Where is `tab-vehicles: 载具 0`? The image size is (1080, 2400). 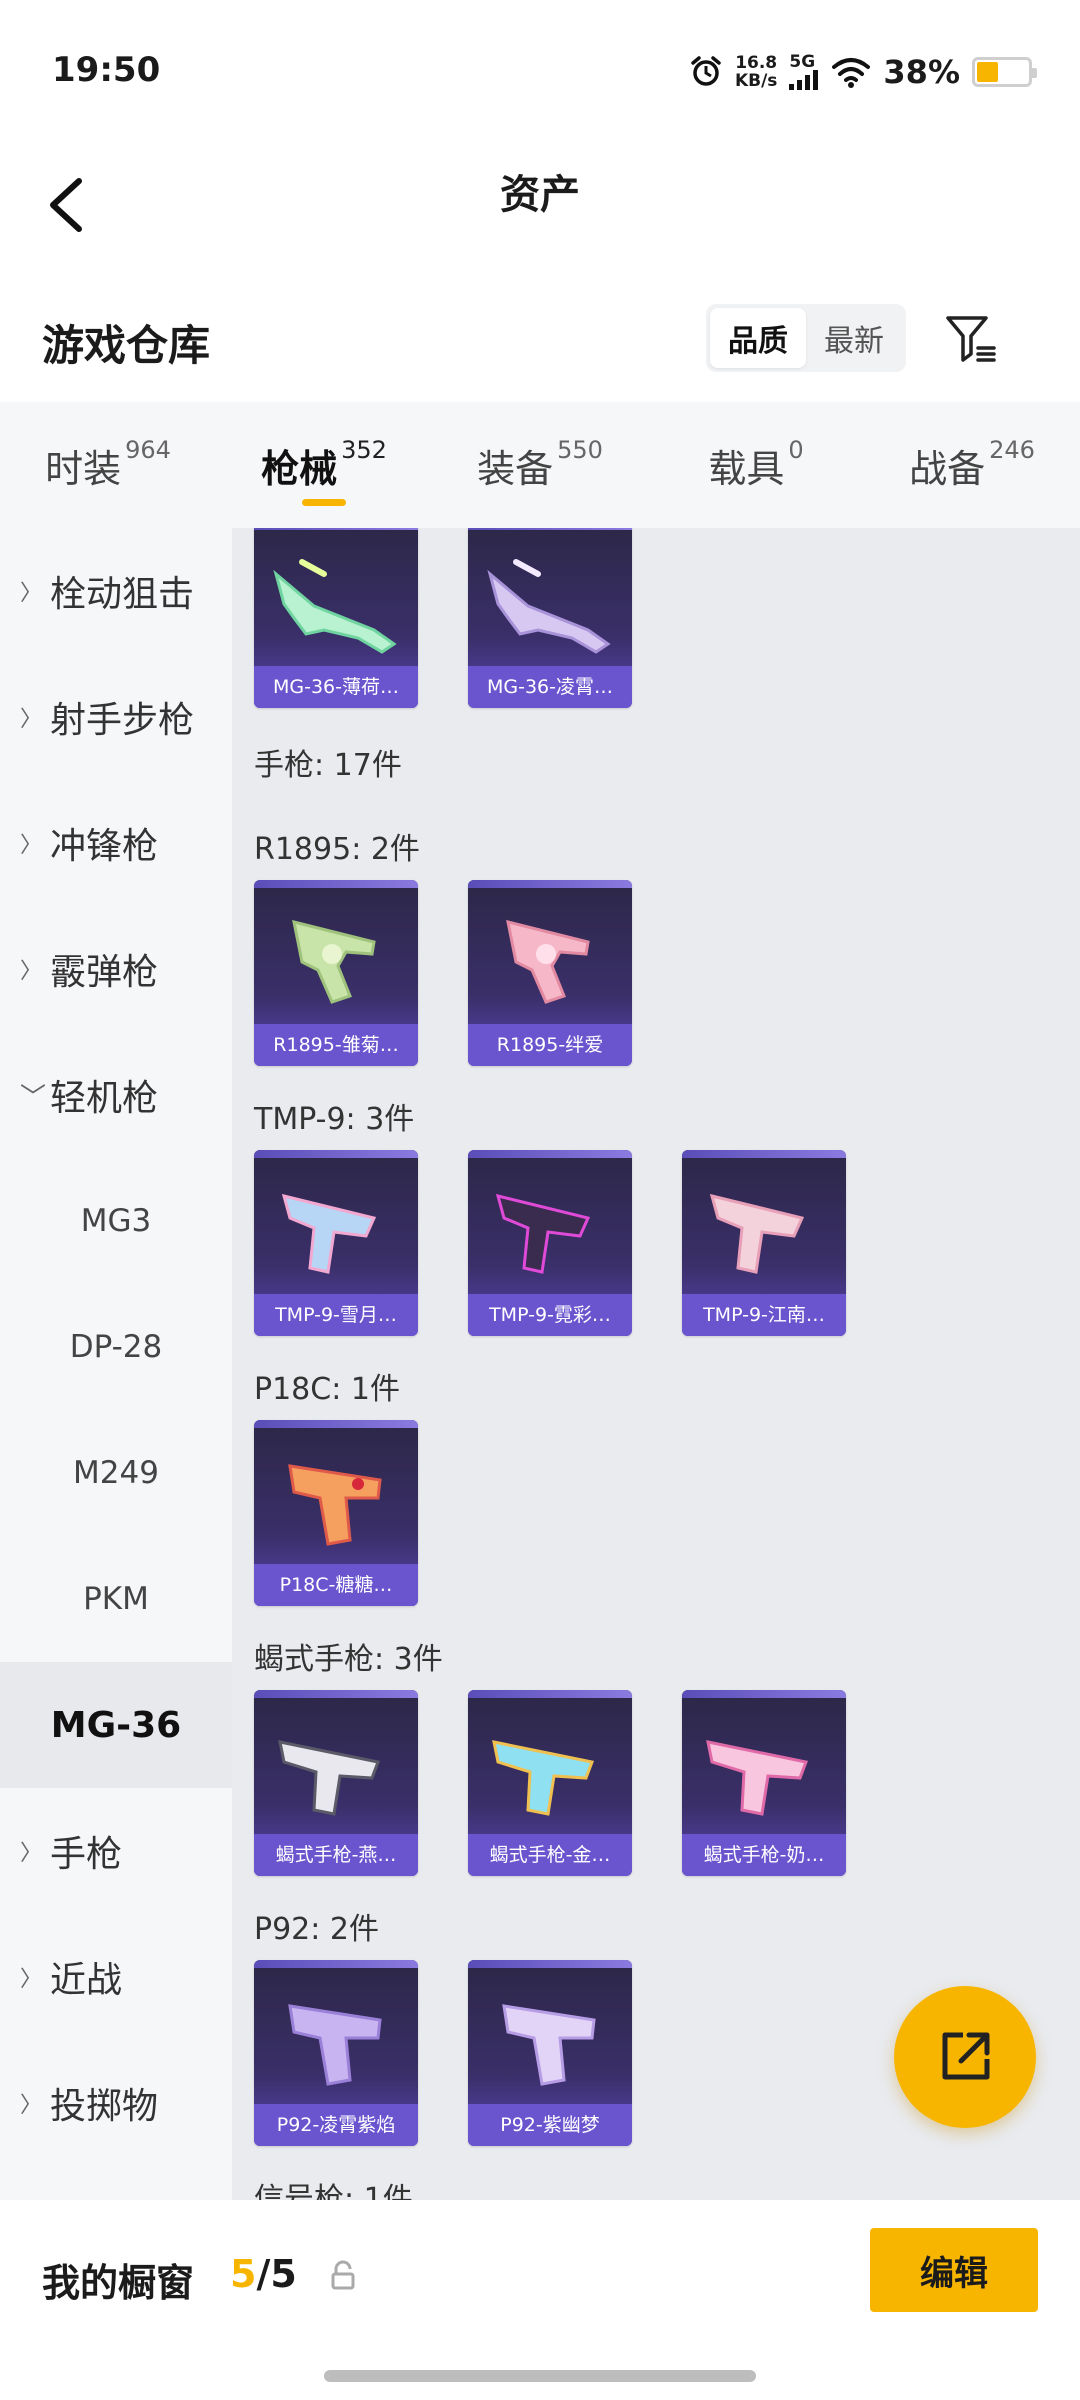
tab-vehicles: 载具 0 is located at coordinates (756, 465).